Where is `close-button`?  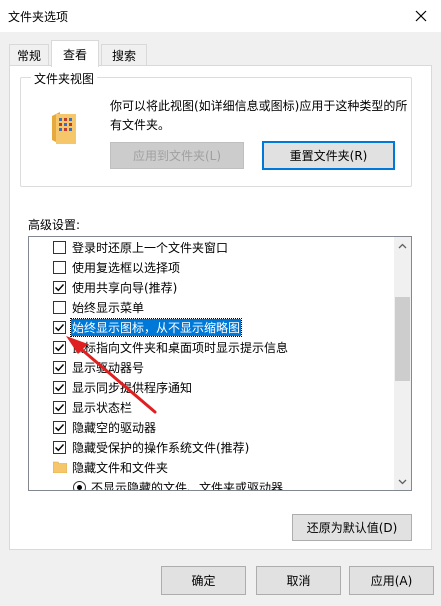 close-button is located at coordinates (421, 16).